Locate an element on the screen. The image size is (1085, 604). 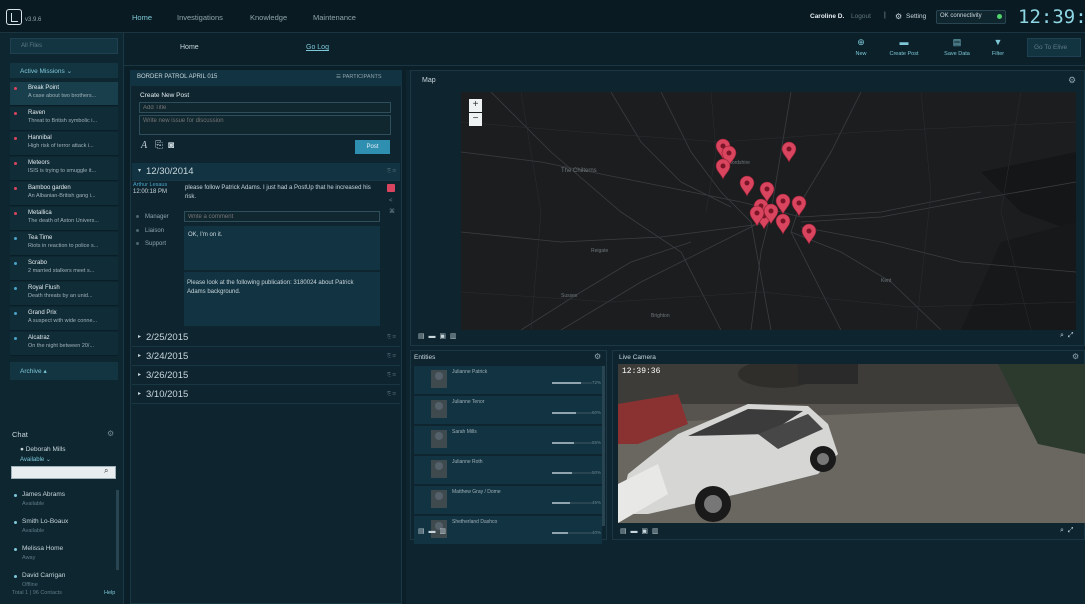
post-title-input is located at coordinates (265, 107).